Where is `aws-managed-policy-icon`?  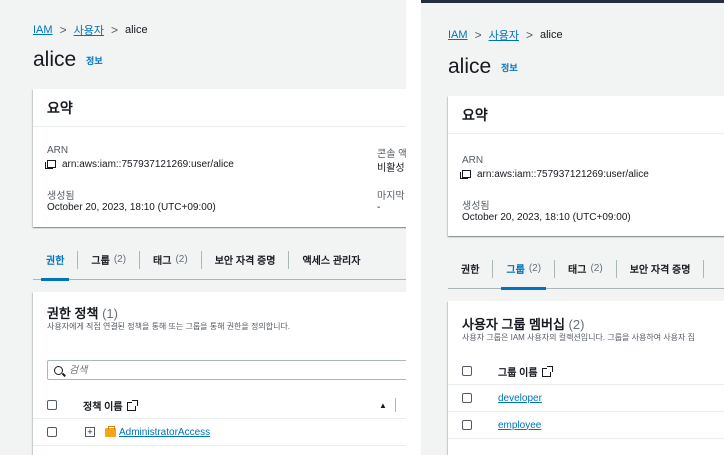 aws-managed-policy-icon is located at coordinates (110, 431).